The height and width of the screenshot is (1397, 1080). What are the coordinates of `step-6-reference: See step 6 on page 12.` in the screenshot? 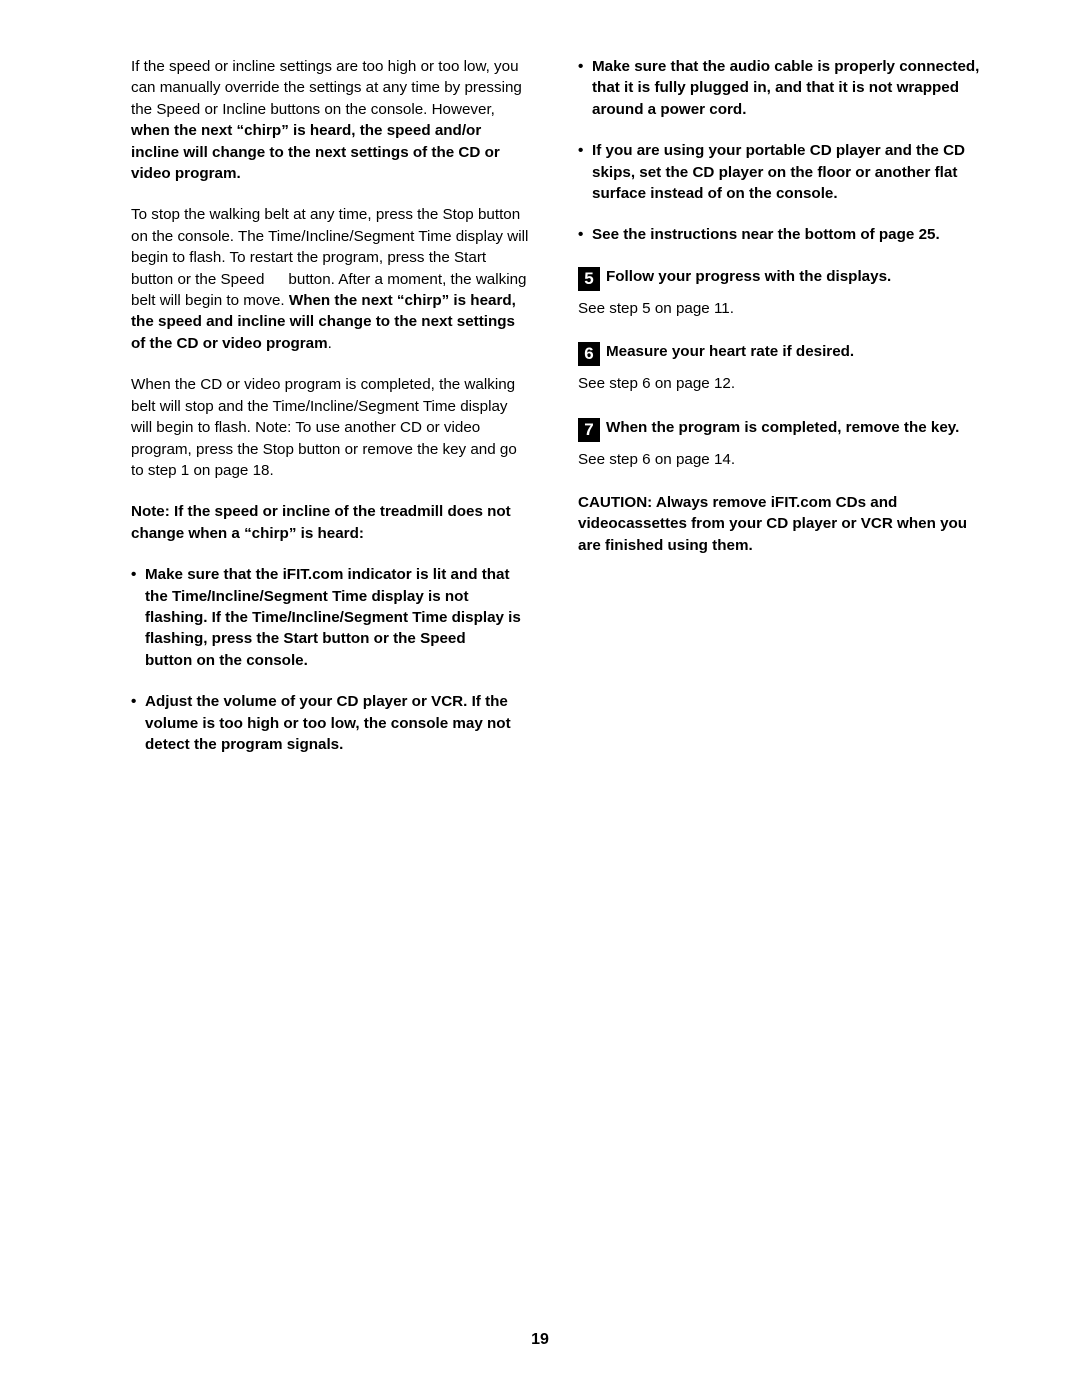 It's located at (657, 384).